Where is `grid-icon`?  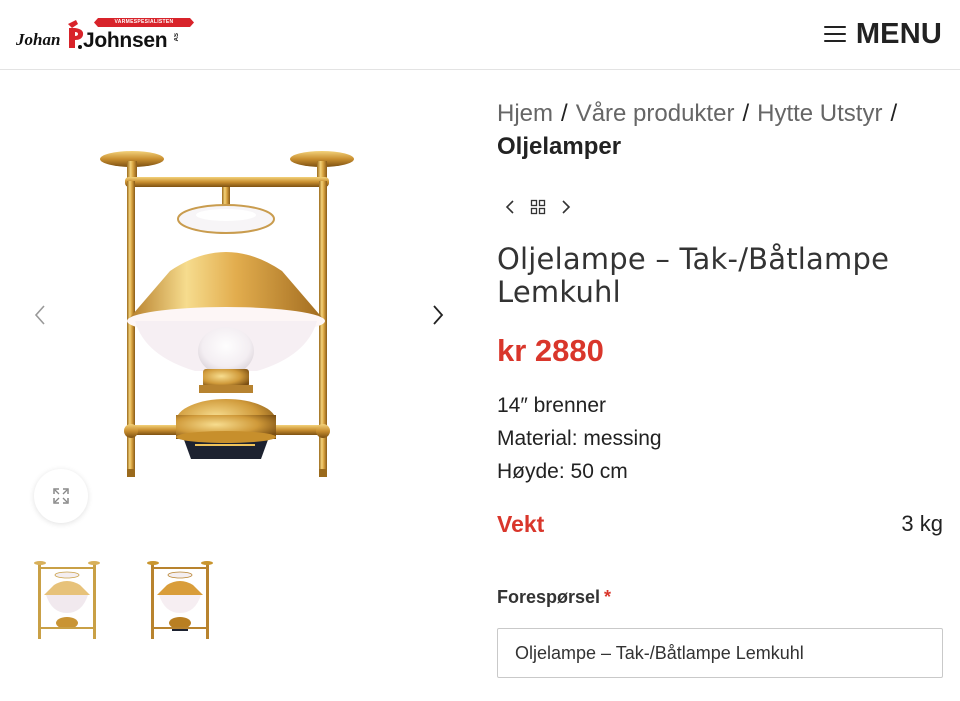
grid-icon is located at coordinates (538, 207).